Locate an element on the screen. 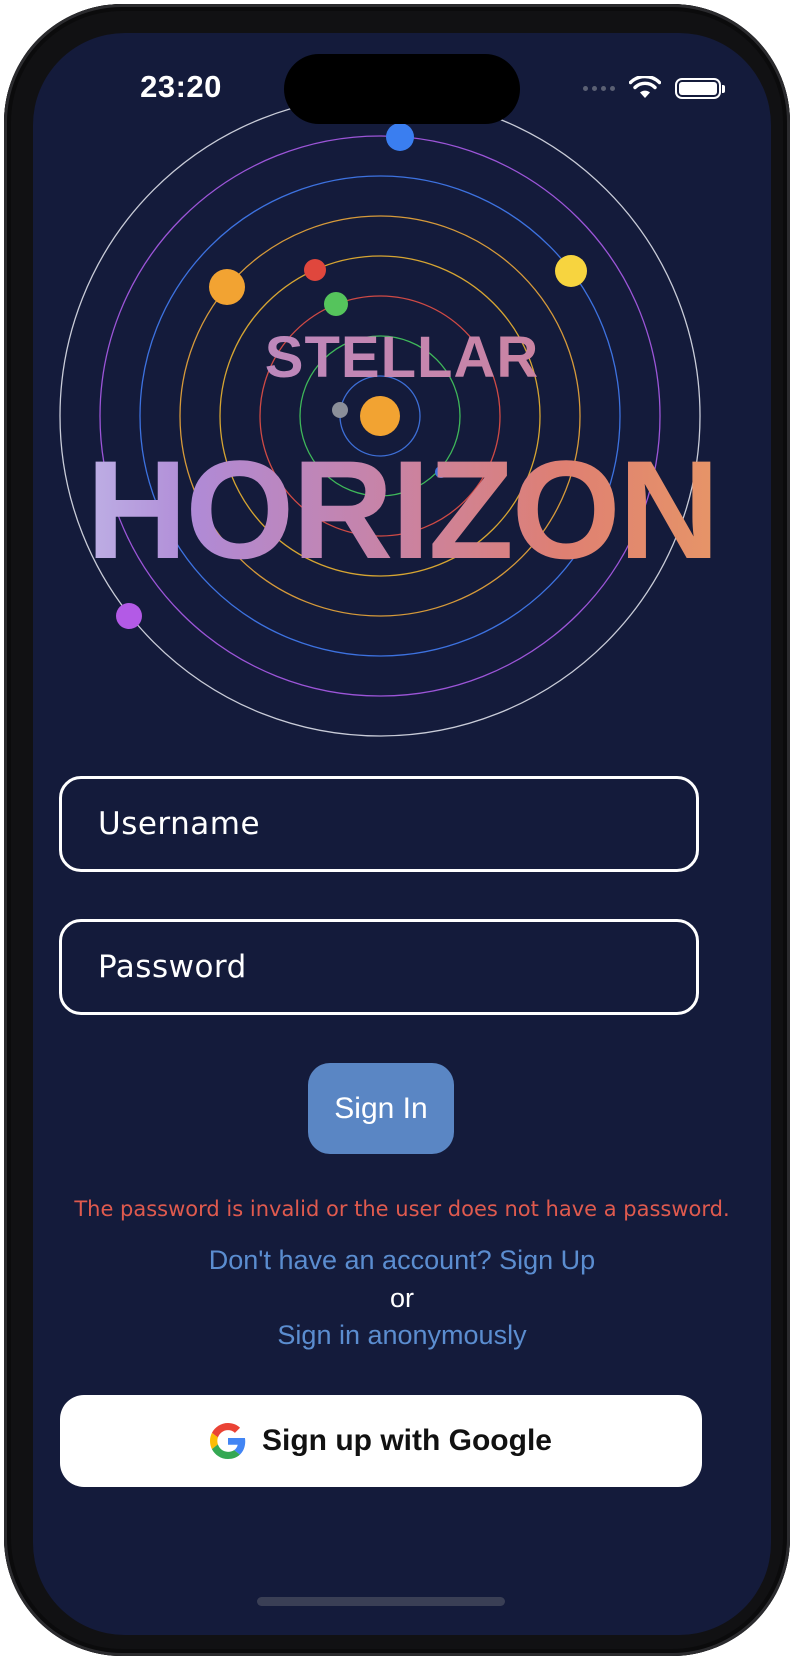  status-indicators is located at coordinates (654, 88).